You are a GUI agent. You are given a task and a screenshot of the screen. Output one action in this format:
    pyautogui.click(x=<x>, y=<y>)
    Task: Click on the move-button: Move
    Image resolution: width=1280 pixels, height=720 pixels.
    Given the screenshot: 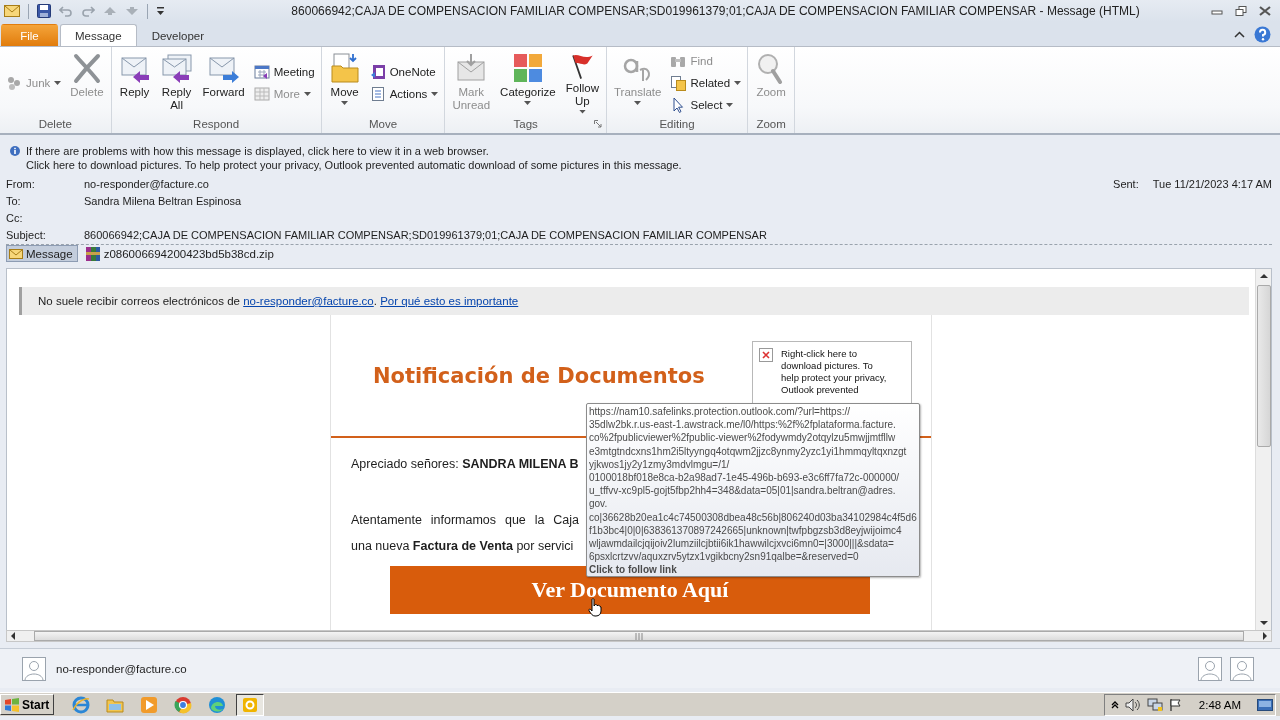 What is the action you would take?
    pyautogui.click(x=344, y=82)
    